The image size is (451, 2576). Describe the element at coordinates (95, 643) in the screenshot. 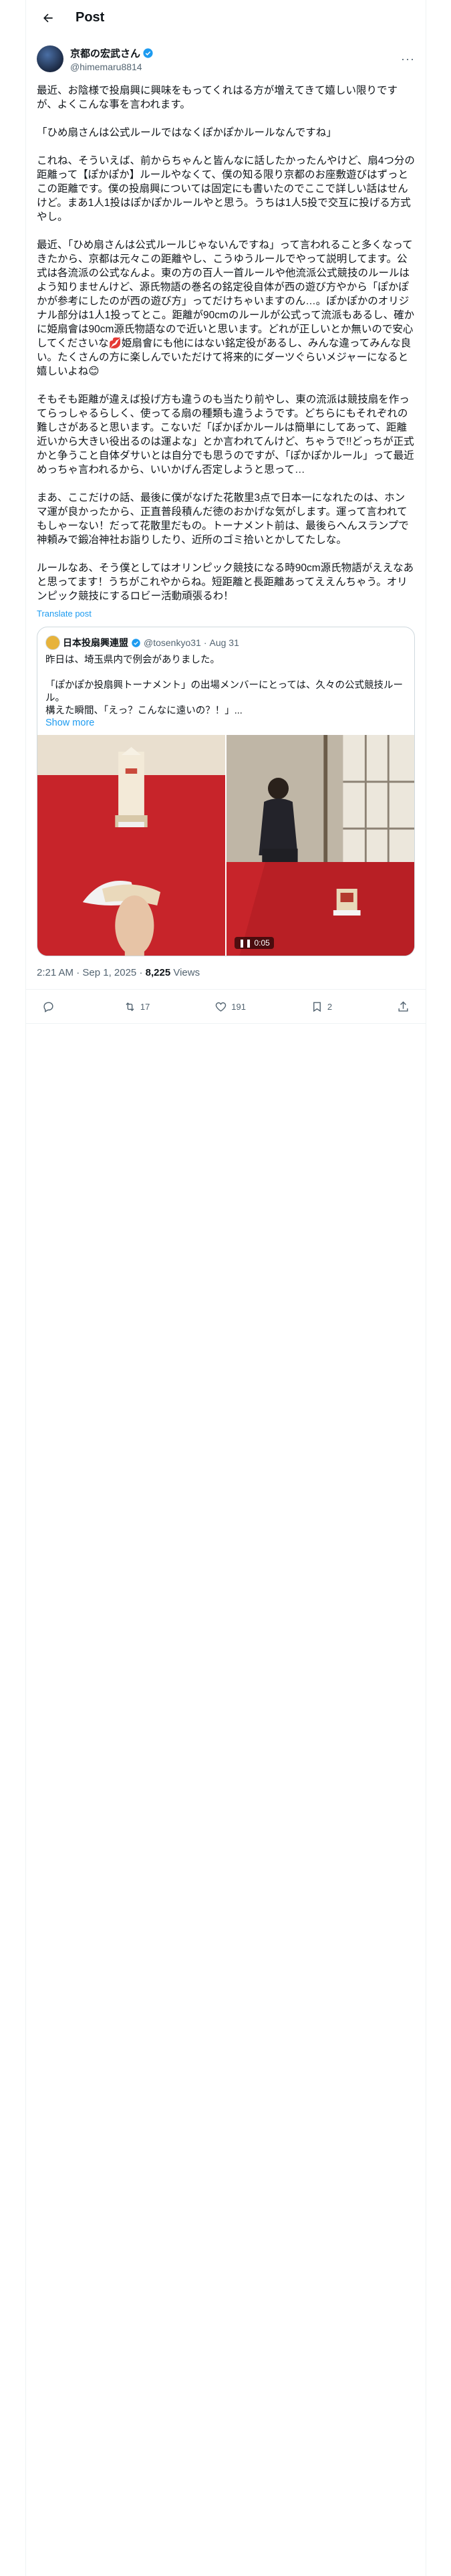

I see `quoted-display-name: 日本投扇興連盟` at that location.